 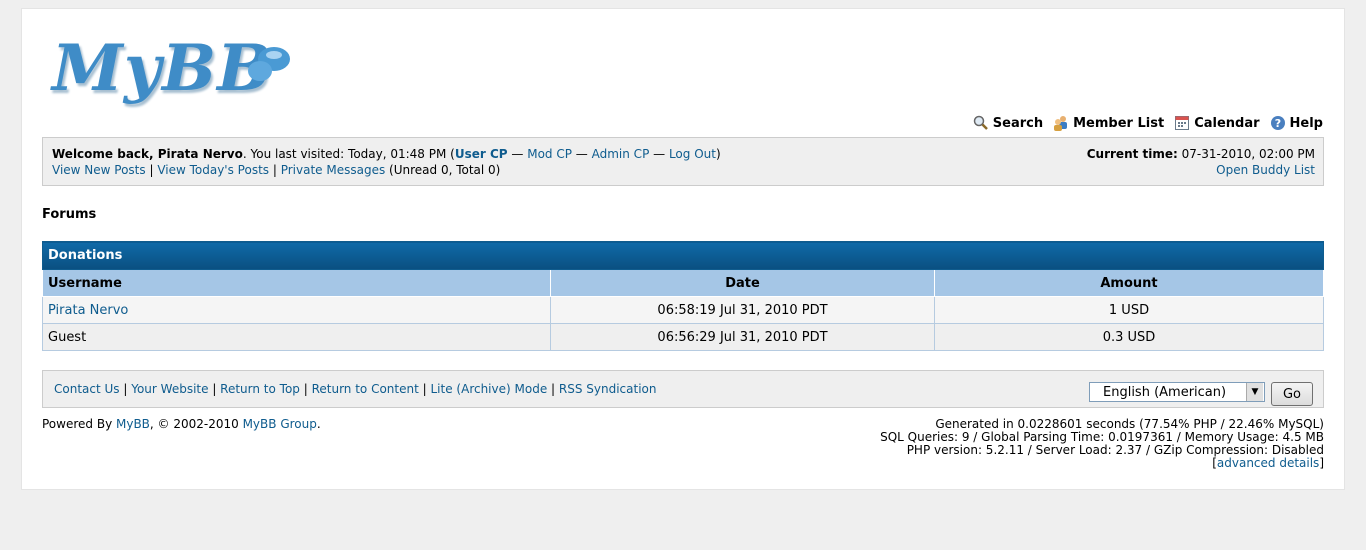 I want to click on private-messages-link: Private Messages, so click(x=333, y=170).